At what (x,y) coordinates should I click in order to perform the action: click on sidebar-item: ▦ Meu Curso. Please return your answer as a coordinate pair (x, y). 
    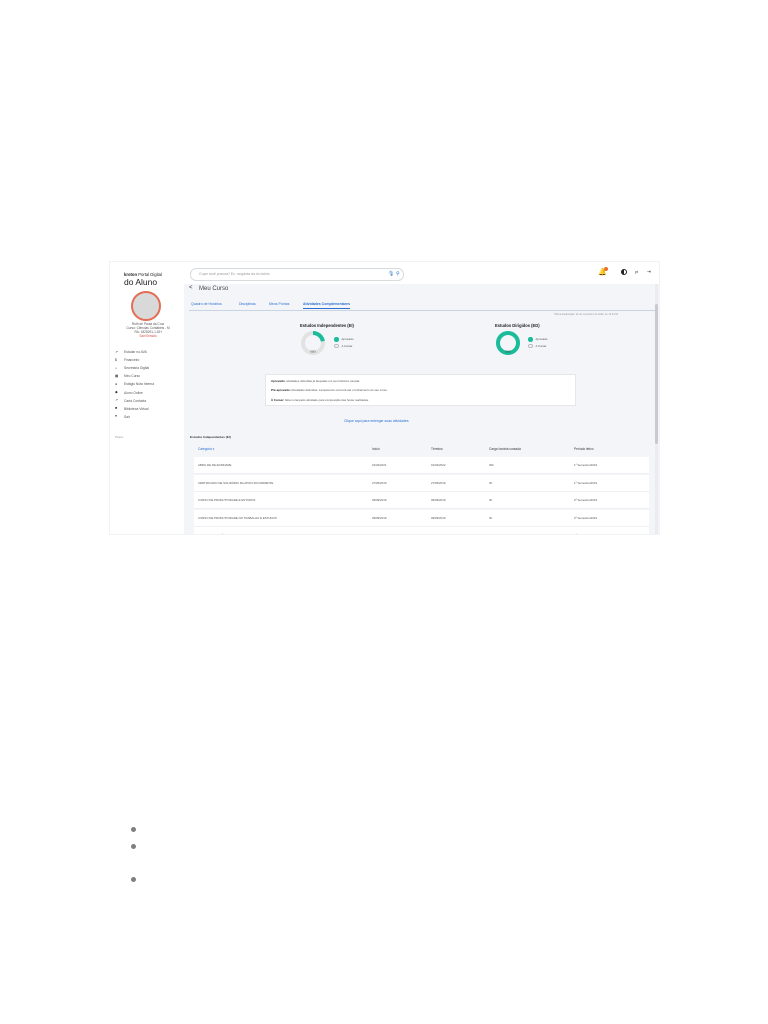
    Looking at the image, I should click on (149, 376).